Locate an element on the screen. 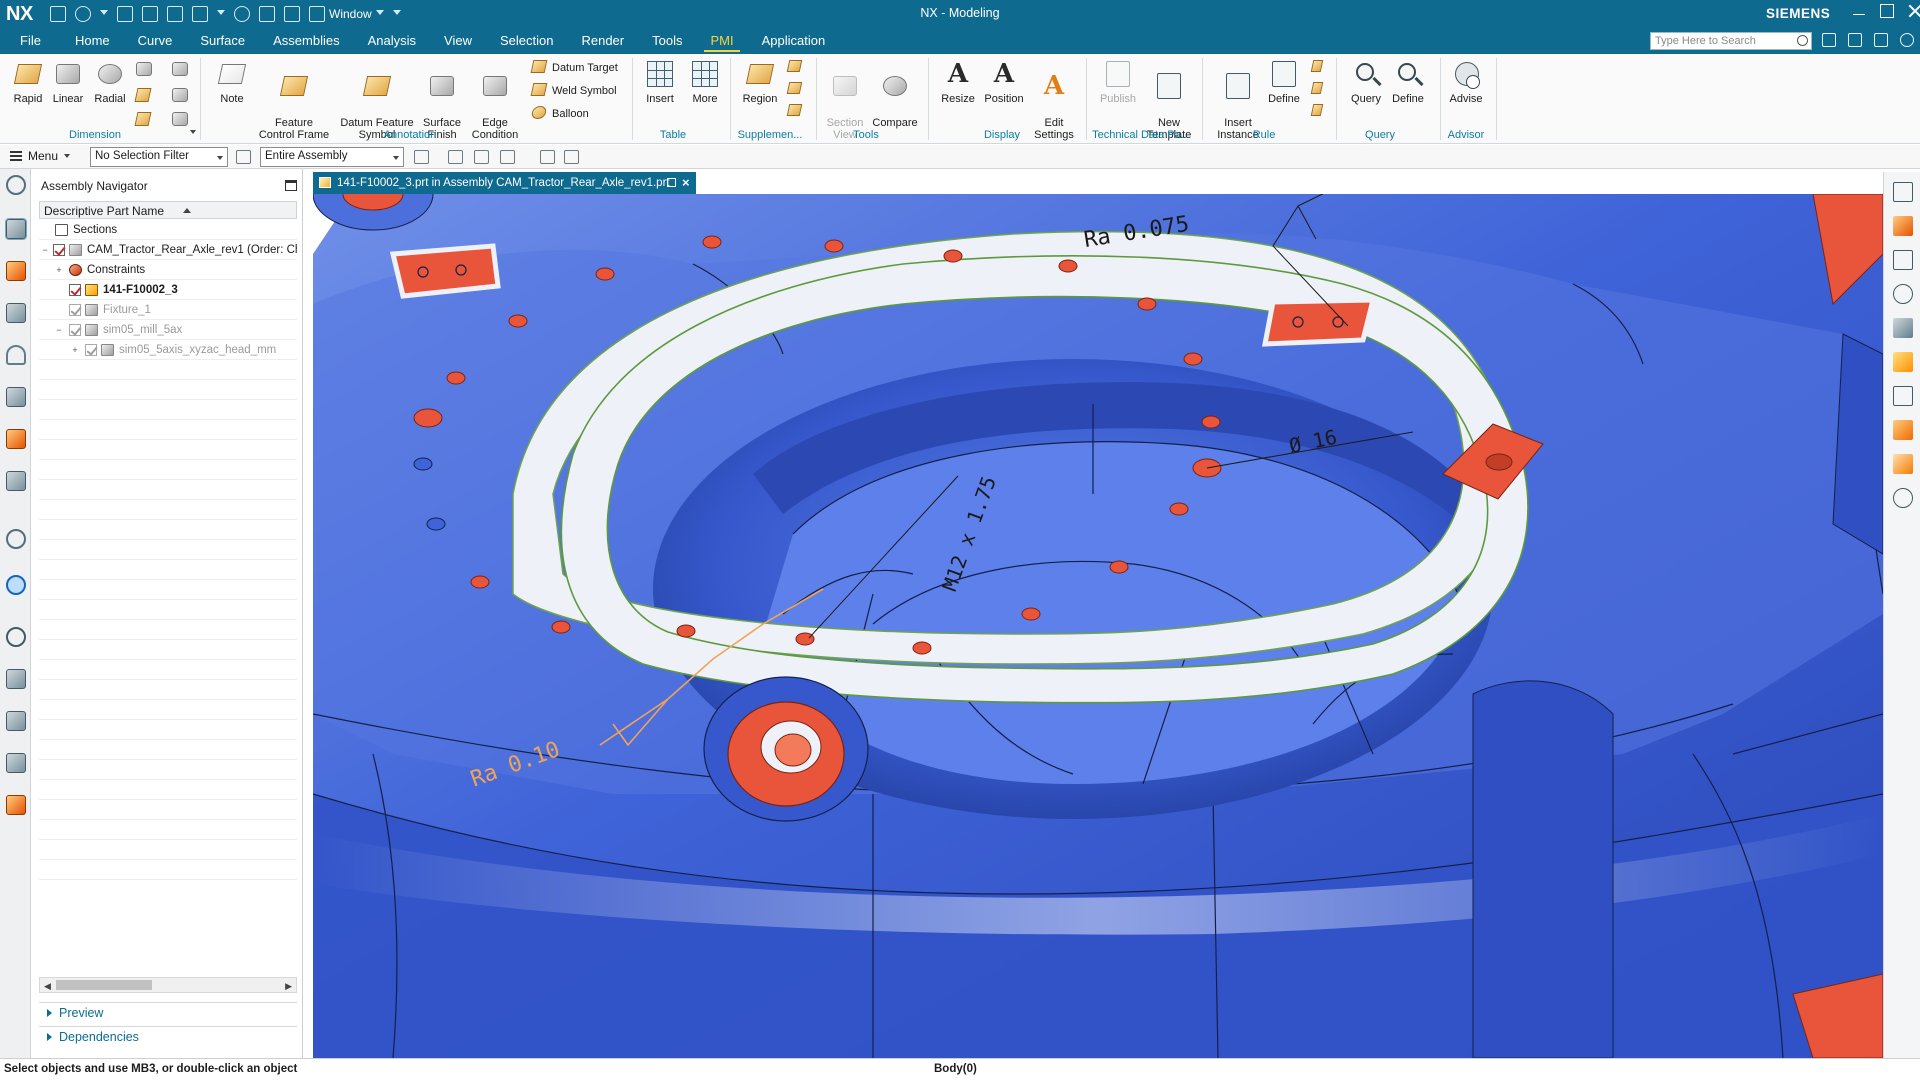 The image size is (1920, 1080). hd3d-tools-icon is located at coordinates (16, 439).